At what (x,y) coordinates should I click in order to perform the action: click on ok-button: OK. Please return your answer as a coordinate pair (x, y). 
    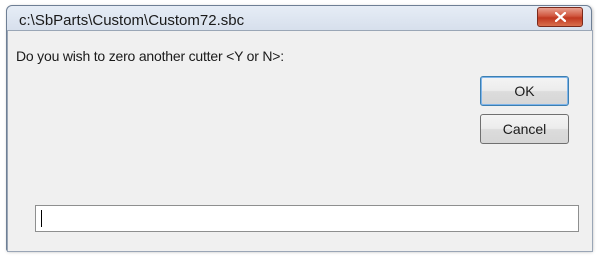
    Looking at the image, I should click on (524, 91).